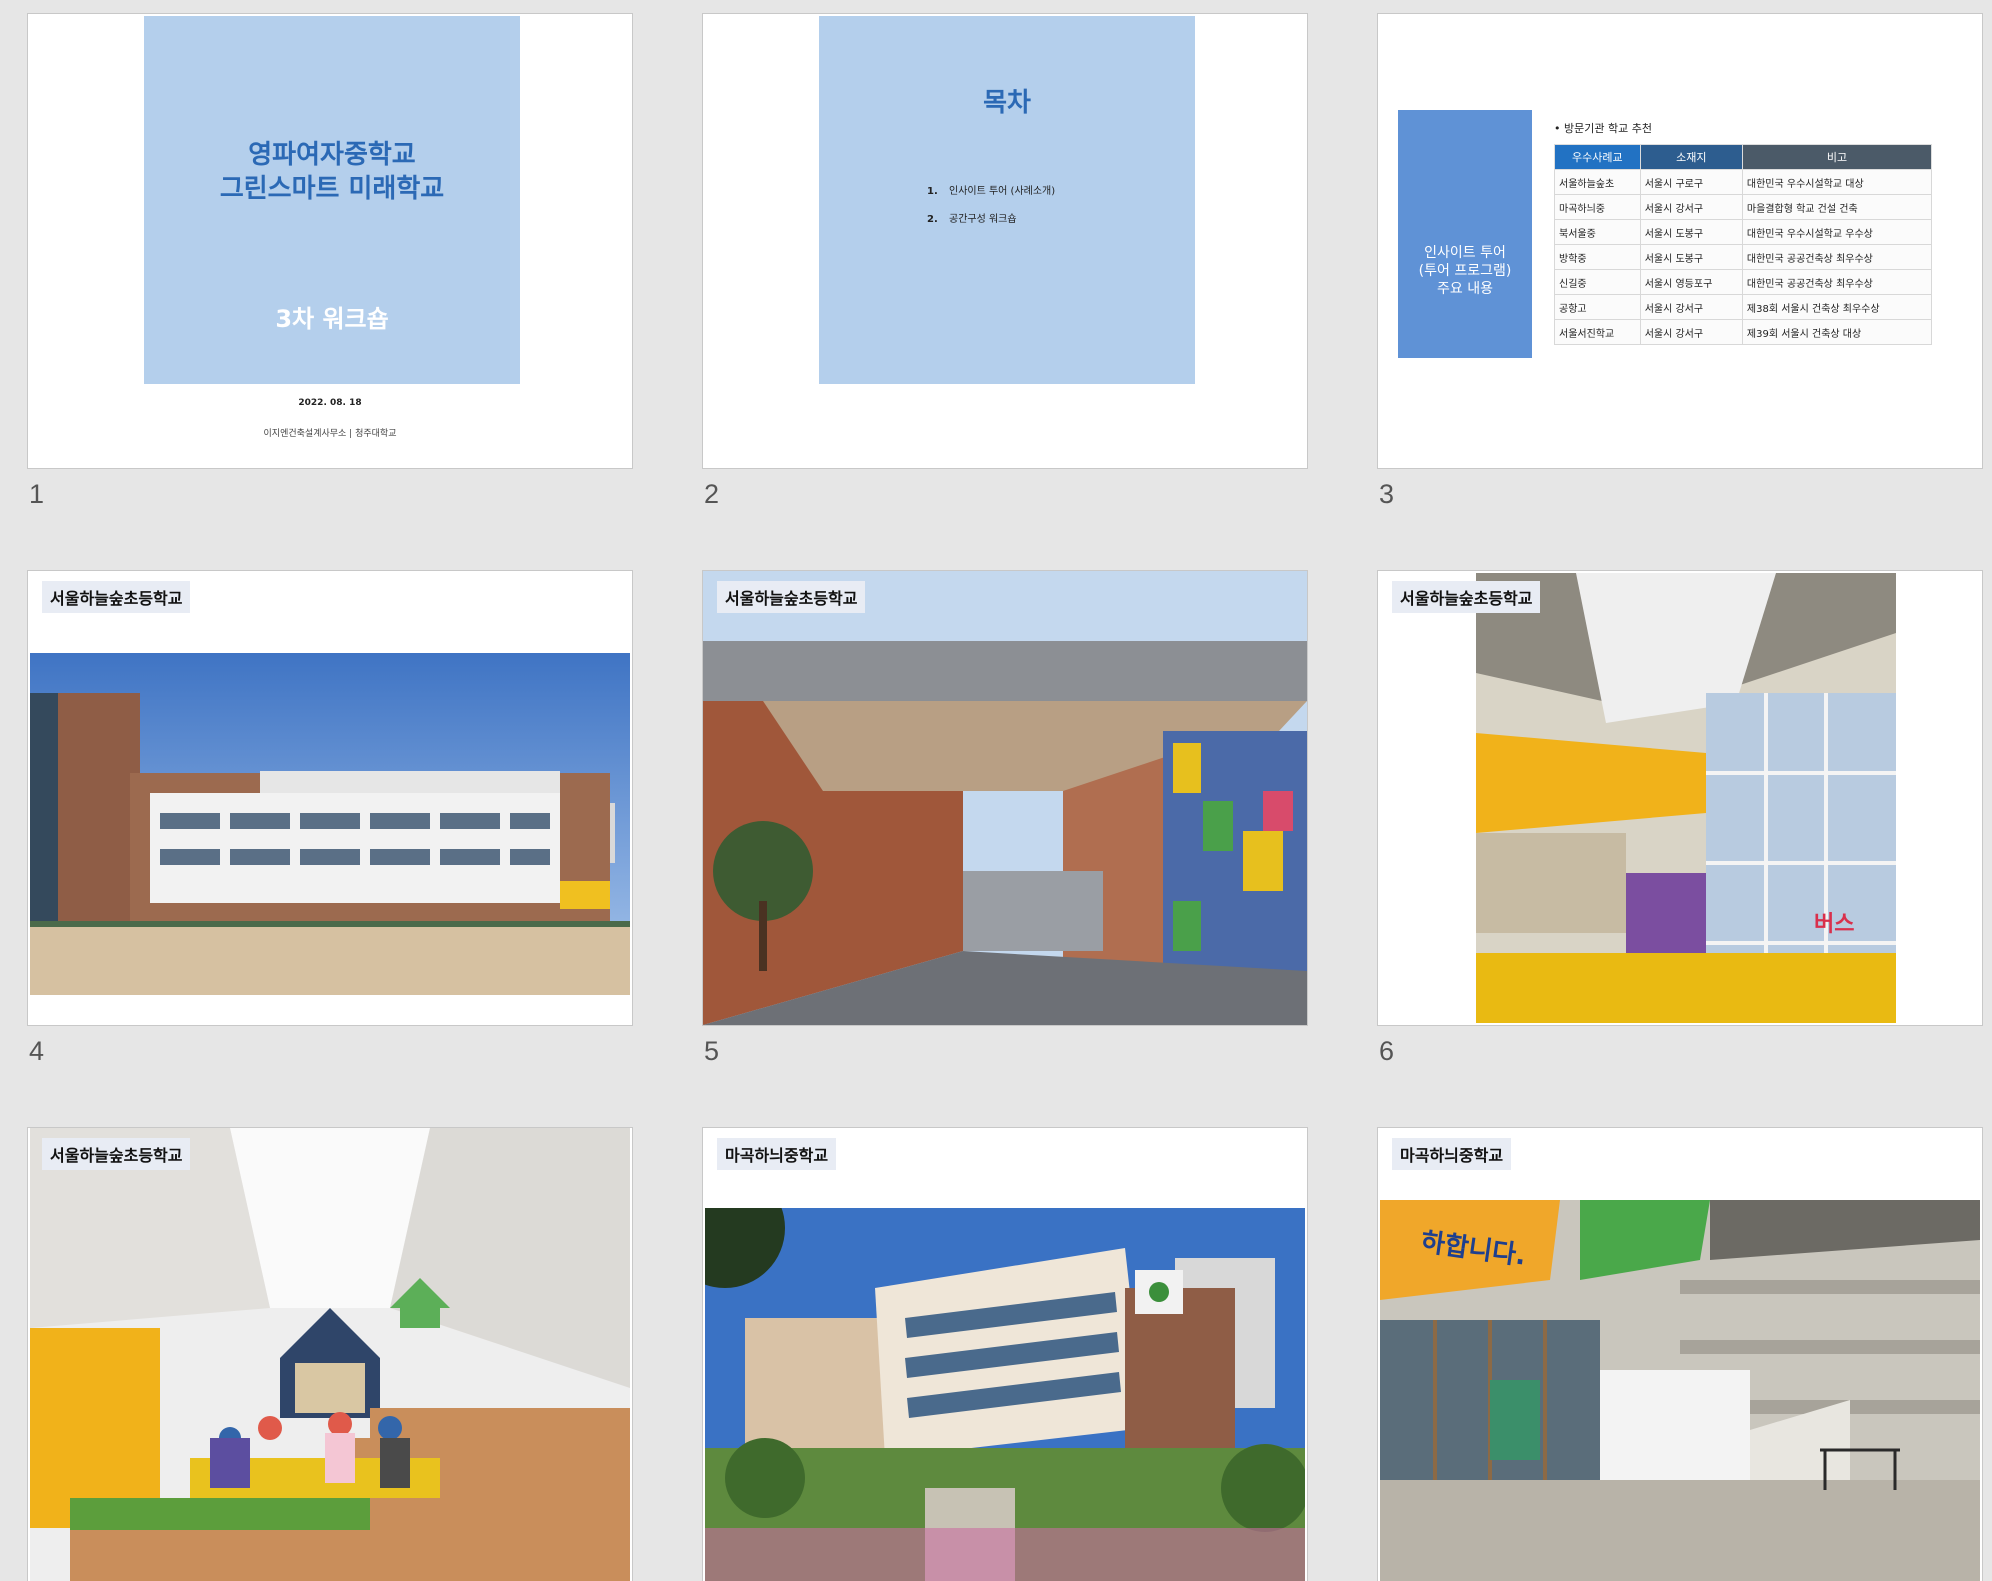 The width and height of the screenshot is (1992, 1581). I want to click on slide-cell-8: 마곡하늬중학교, so click(1005, 1354).